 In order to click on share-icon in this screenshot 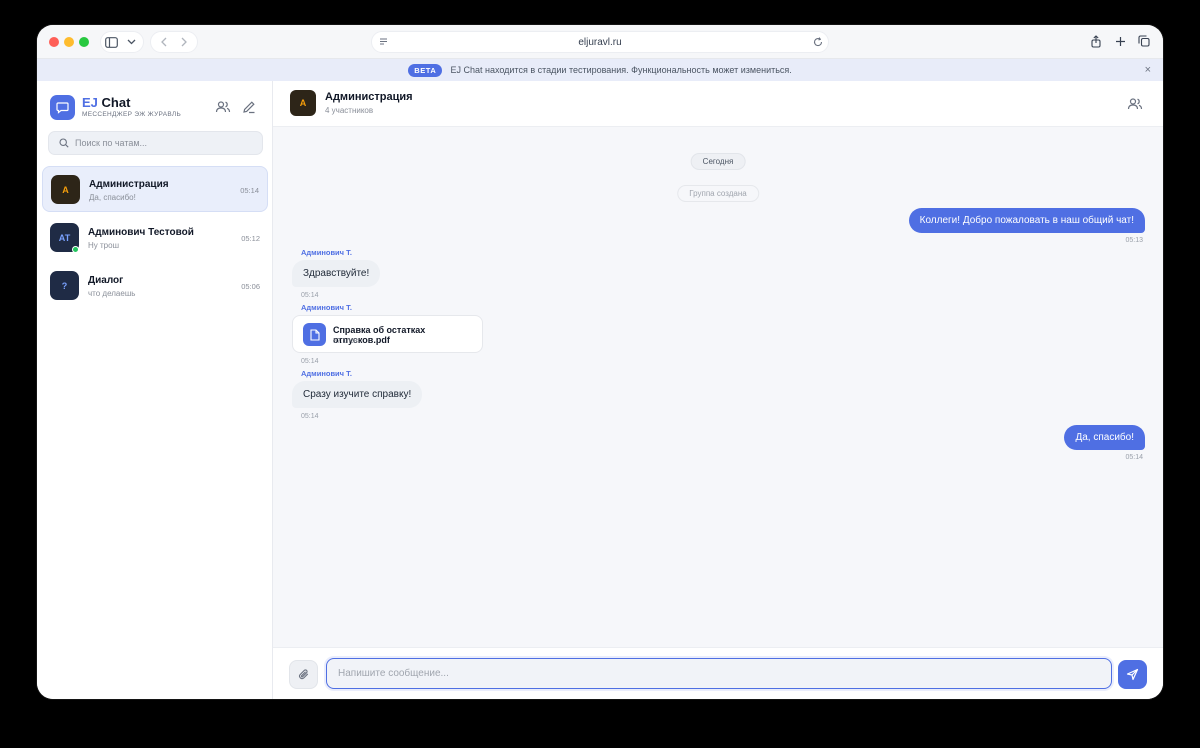, I will do `click(1096, 41)`.